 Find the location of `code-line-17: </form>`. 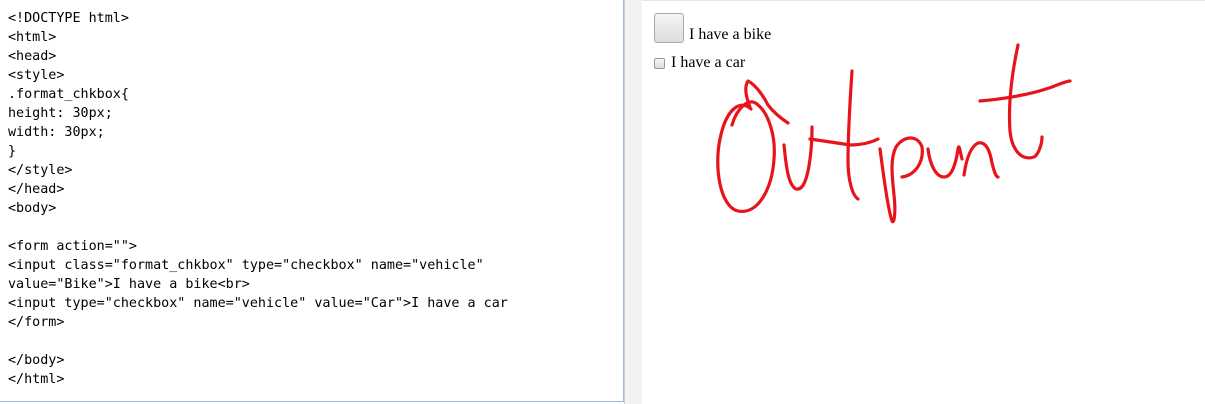

code-line-17: </form> is located at coordinates (36, 322).